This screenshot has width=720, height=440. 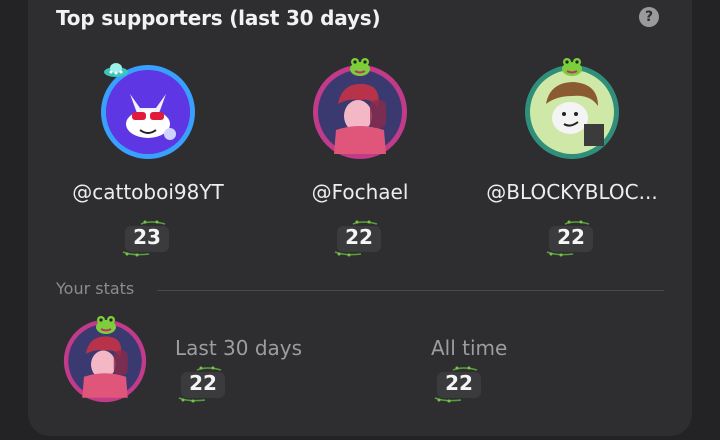 I want to click on supporter-count-1: 23, so click(x=147, y=238).